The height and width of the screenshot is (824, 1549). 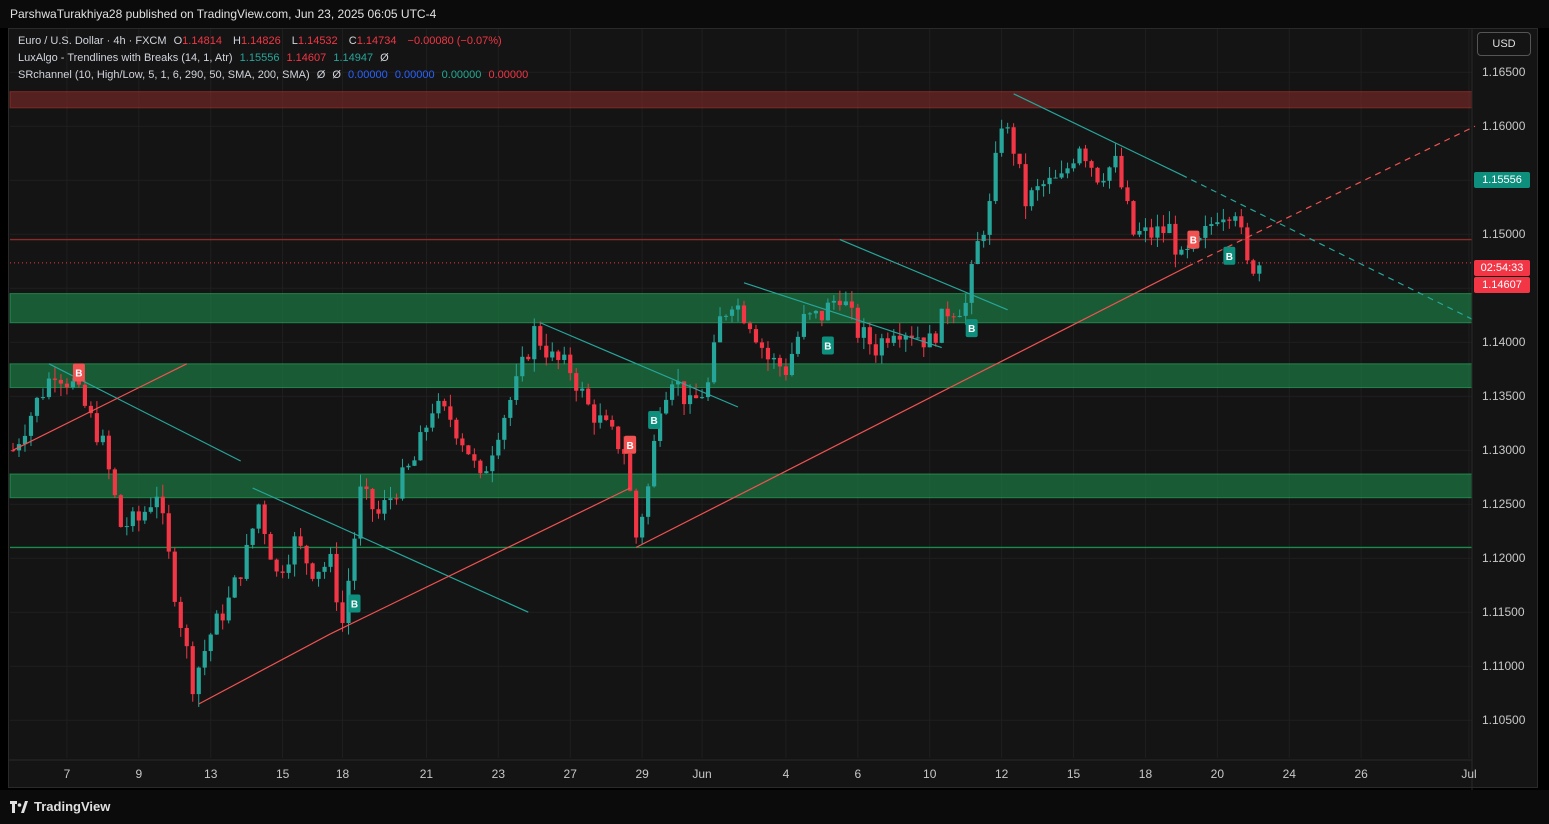 I want to click on indicator1-value-mid: 1.14947, so click(x=353, y=58).